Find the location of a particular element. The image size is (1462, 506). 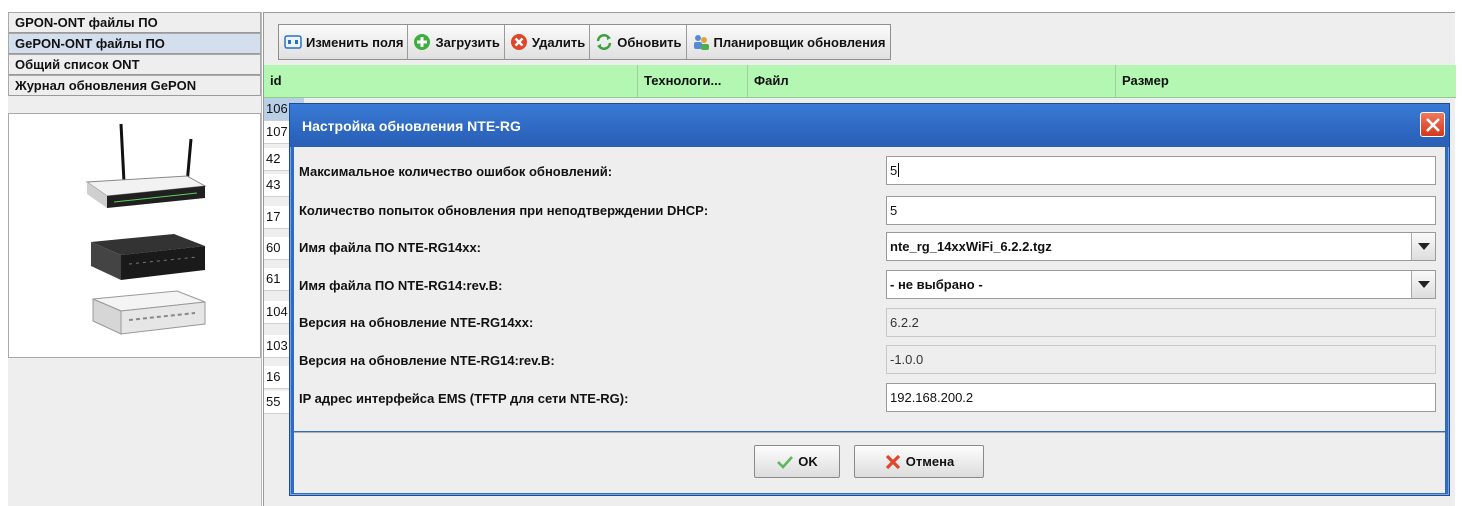

sidebar-item-gepon-ont-firmware: GePON-ONT файлы ПО is located at coordinates (134, 43).